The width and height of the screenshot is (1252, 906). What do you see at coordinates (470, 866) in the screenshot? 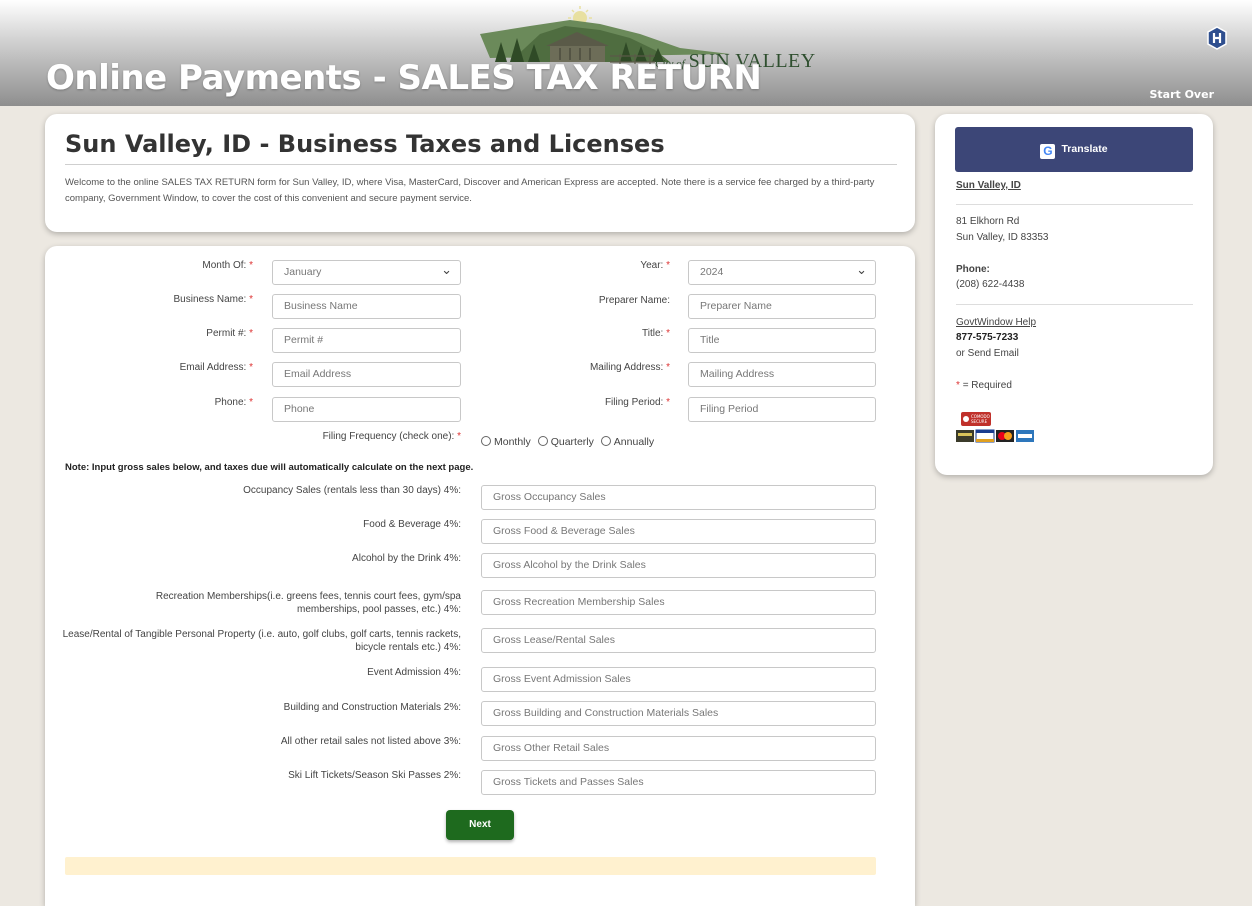
I see `message-bar` at bounding box center [470, 866].